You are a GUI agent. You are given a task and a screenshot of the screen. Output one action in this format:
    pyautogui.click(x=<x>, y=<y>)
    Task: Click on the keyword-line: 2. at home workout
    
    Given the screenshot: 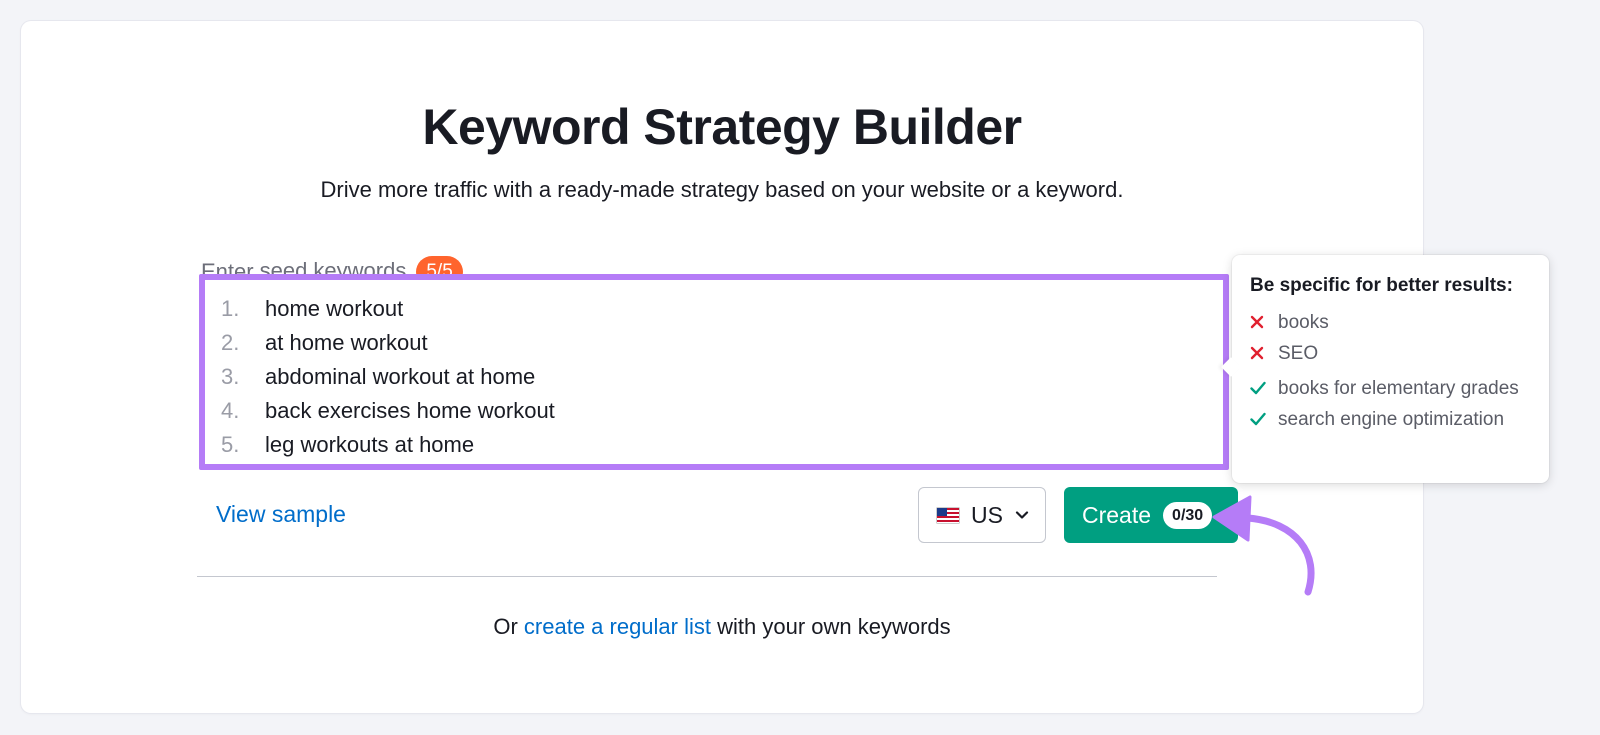 What is the action you would take?
    pyautogui.click(x=714, y=343)
    